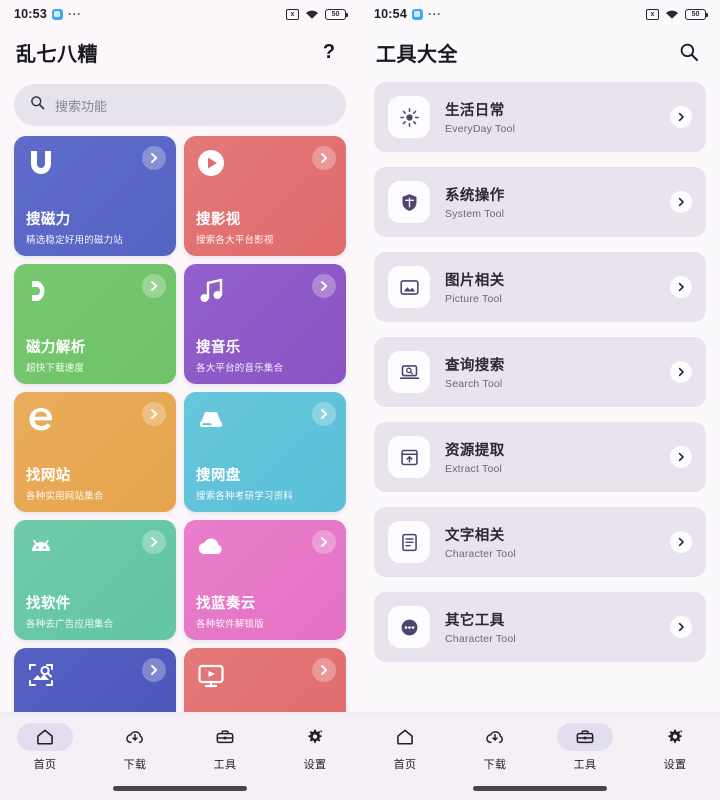 This screenshot has width=720, height=800. I want to click on tool-title: 文字相关, so click(475, 536).